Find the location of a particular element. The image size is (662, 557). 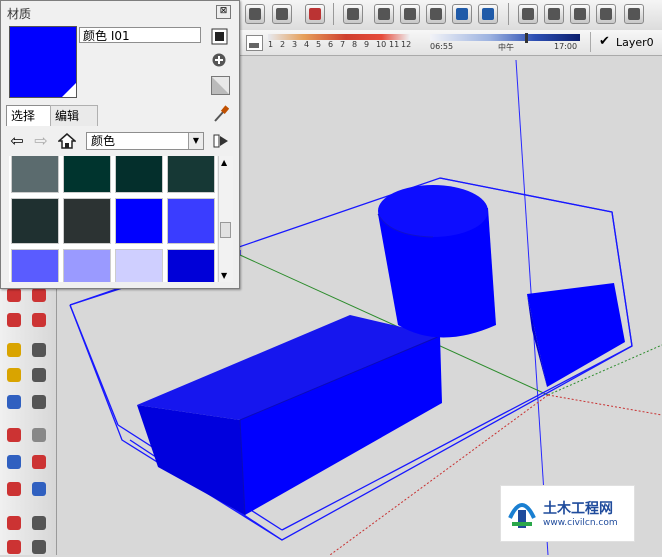

orbit-tool-icon is located at coordinates (14, 435).